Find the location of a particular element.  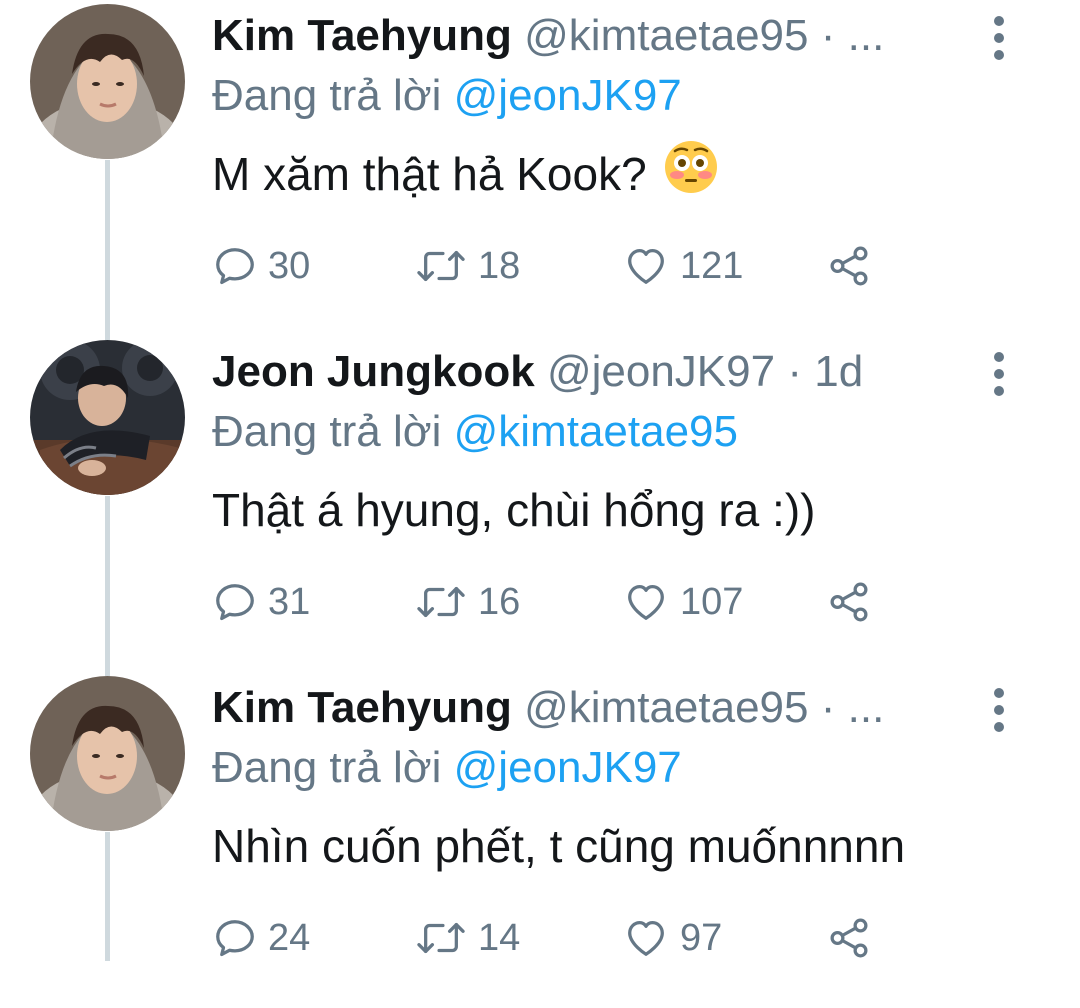

retweet-button: 14 is located at coordinates (467, 938).